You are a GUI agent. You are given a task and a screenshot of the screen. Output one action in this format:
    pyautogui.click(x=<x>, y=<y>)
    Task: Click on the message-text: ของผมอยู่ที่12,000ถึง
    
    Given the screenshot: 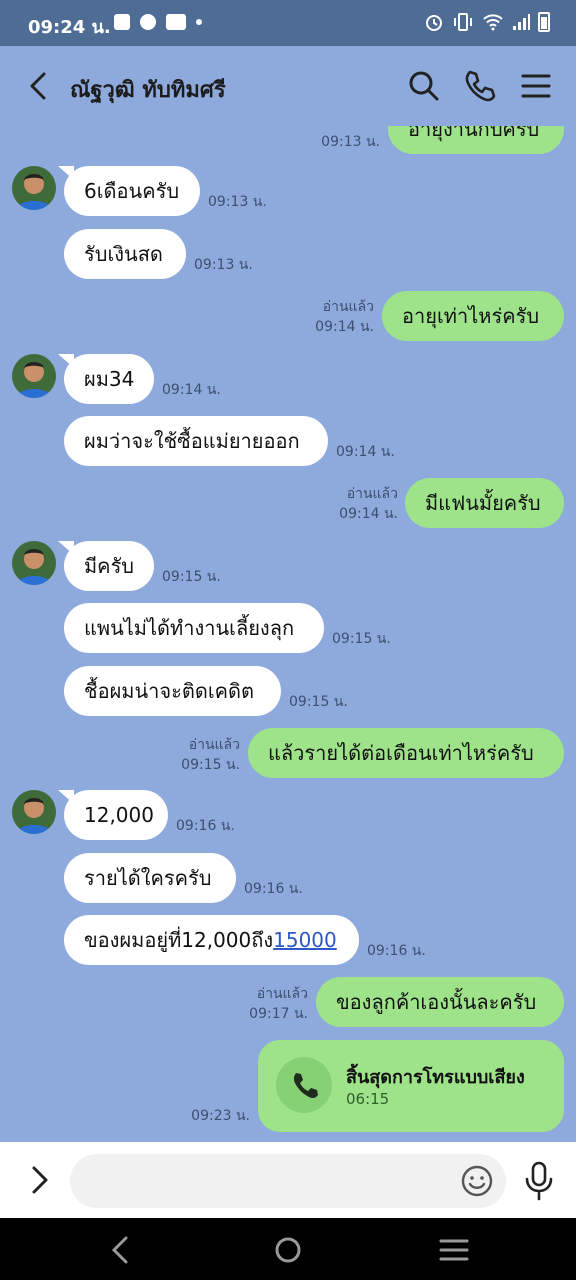 What is the action you would take?
    pyautogui.click(x=179, y=940)
    